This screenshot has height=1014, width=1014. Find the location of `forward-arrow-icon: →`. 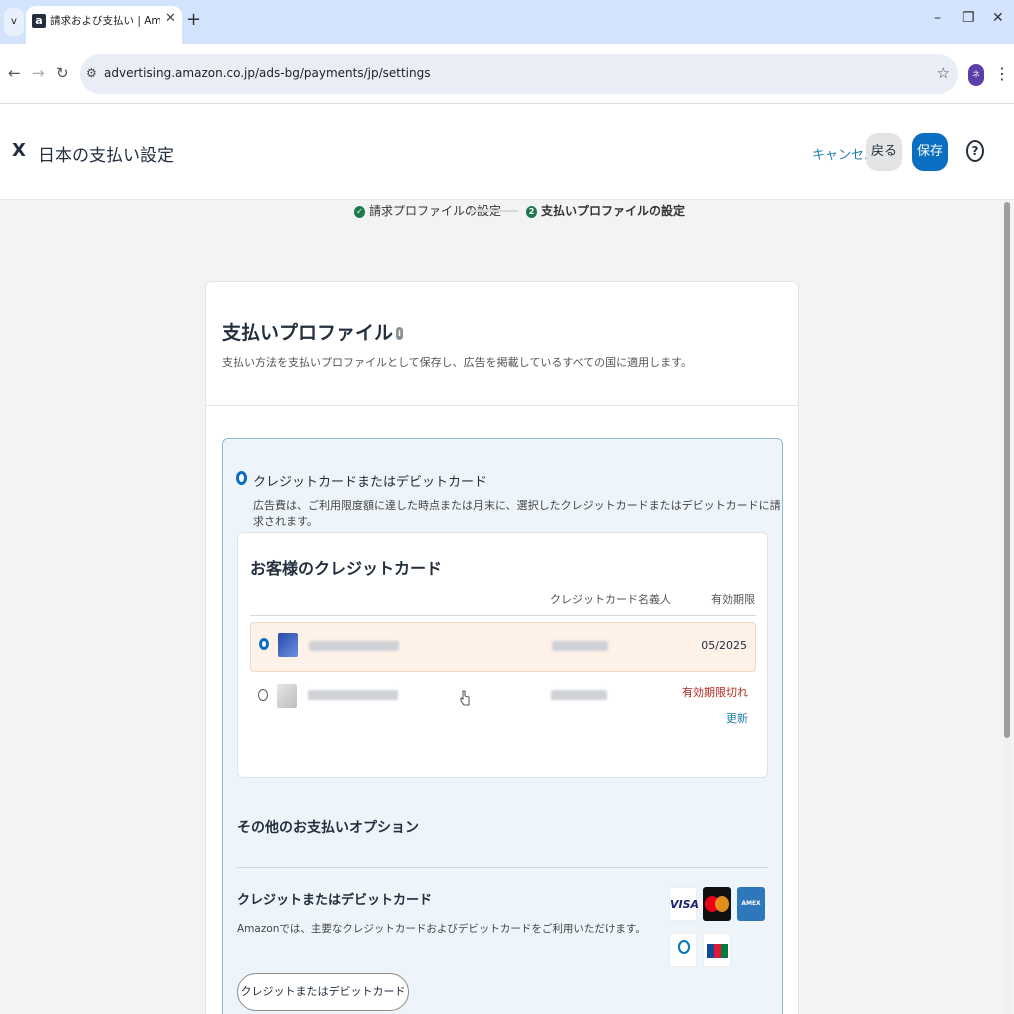

forward-arrow-icon: → is located at coordinates (38, 73).